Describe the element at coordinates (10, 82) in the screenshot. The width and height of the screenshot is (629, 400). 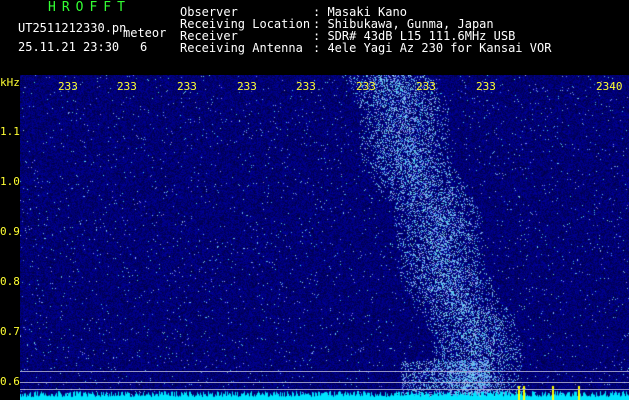
I see `y-unit-label: kHz` at that location.